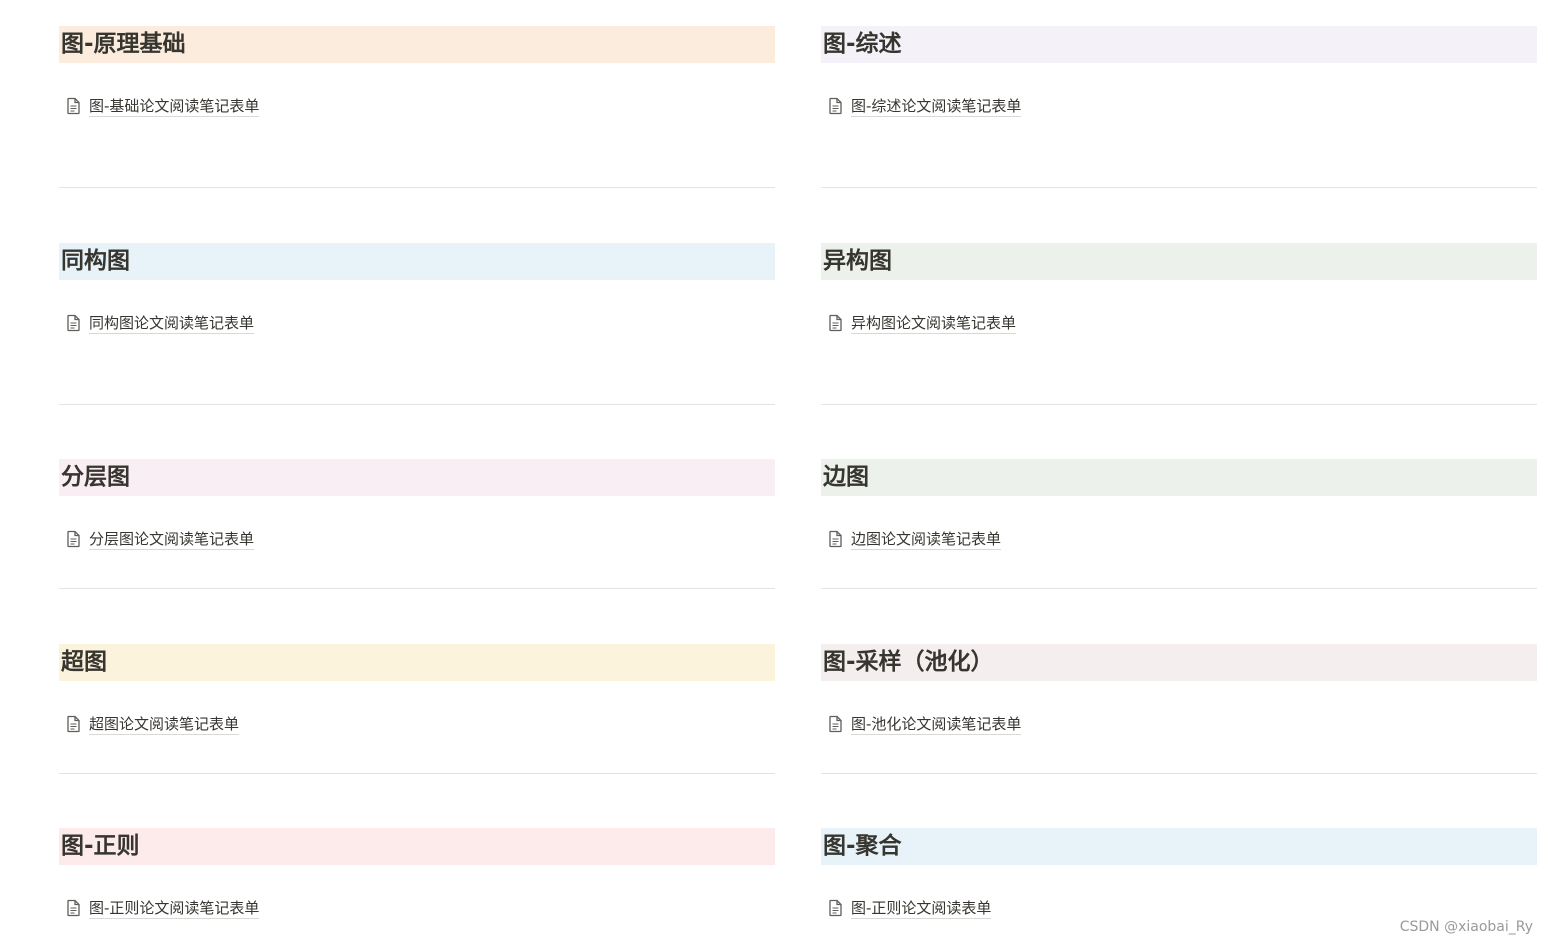  Describe the element at coordinates (417, 524) in the screenshot. I see `section-hierarchical-graph: 分层图 分层图论文阅读笔记表单` at that location.